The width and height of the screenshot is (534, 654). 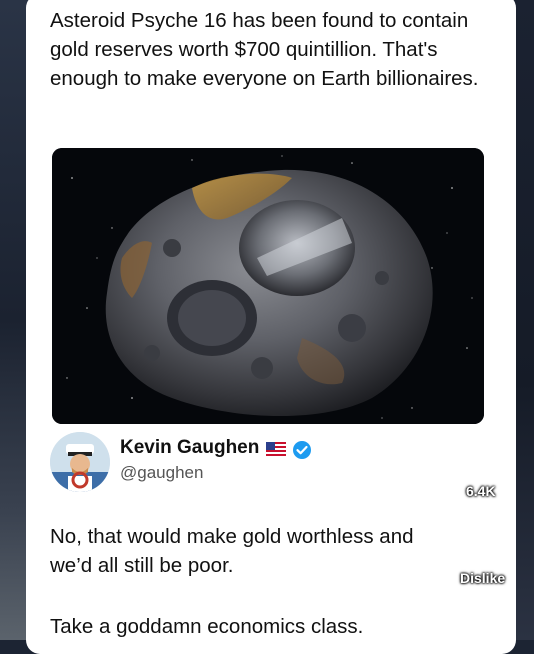 What do you see at coordinates (276, 451) in the screenshot?
I see `us-flag-icon` at bounding box center [276, 451].